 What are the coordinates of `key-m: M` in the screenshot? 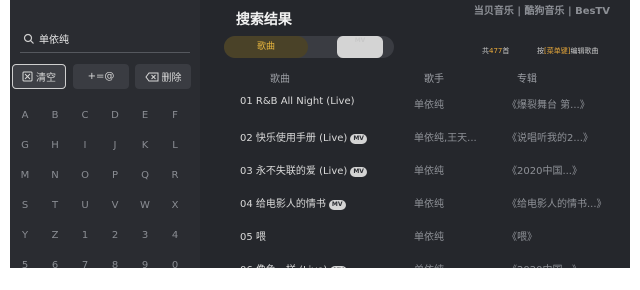 It's located at (25, 176).